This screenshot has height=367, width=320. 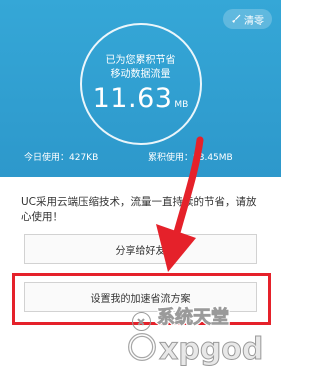 I want to click on savings-caption: 已为您累积节省, so click(x=140, y=60).